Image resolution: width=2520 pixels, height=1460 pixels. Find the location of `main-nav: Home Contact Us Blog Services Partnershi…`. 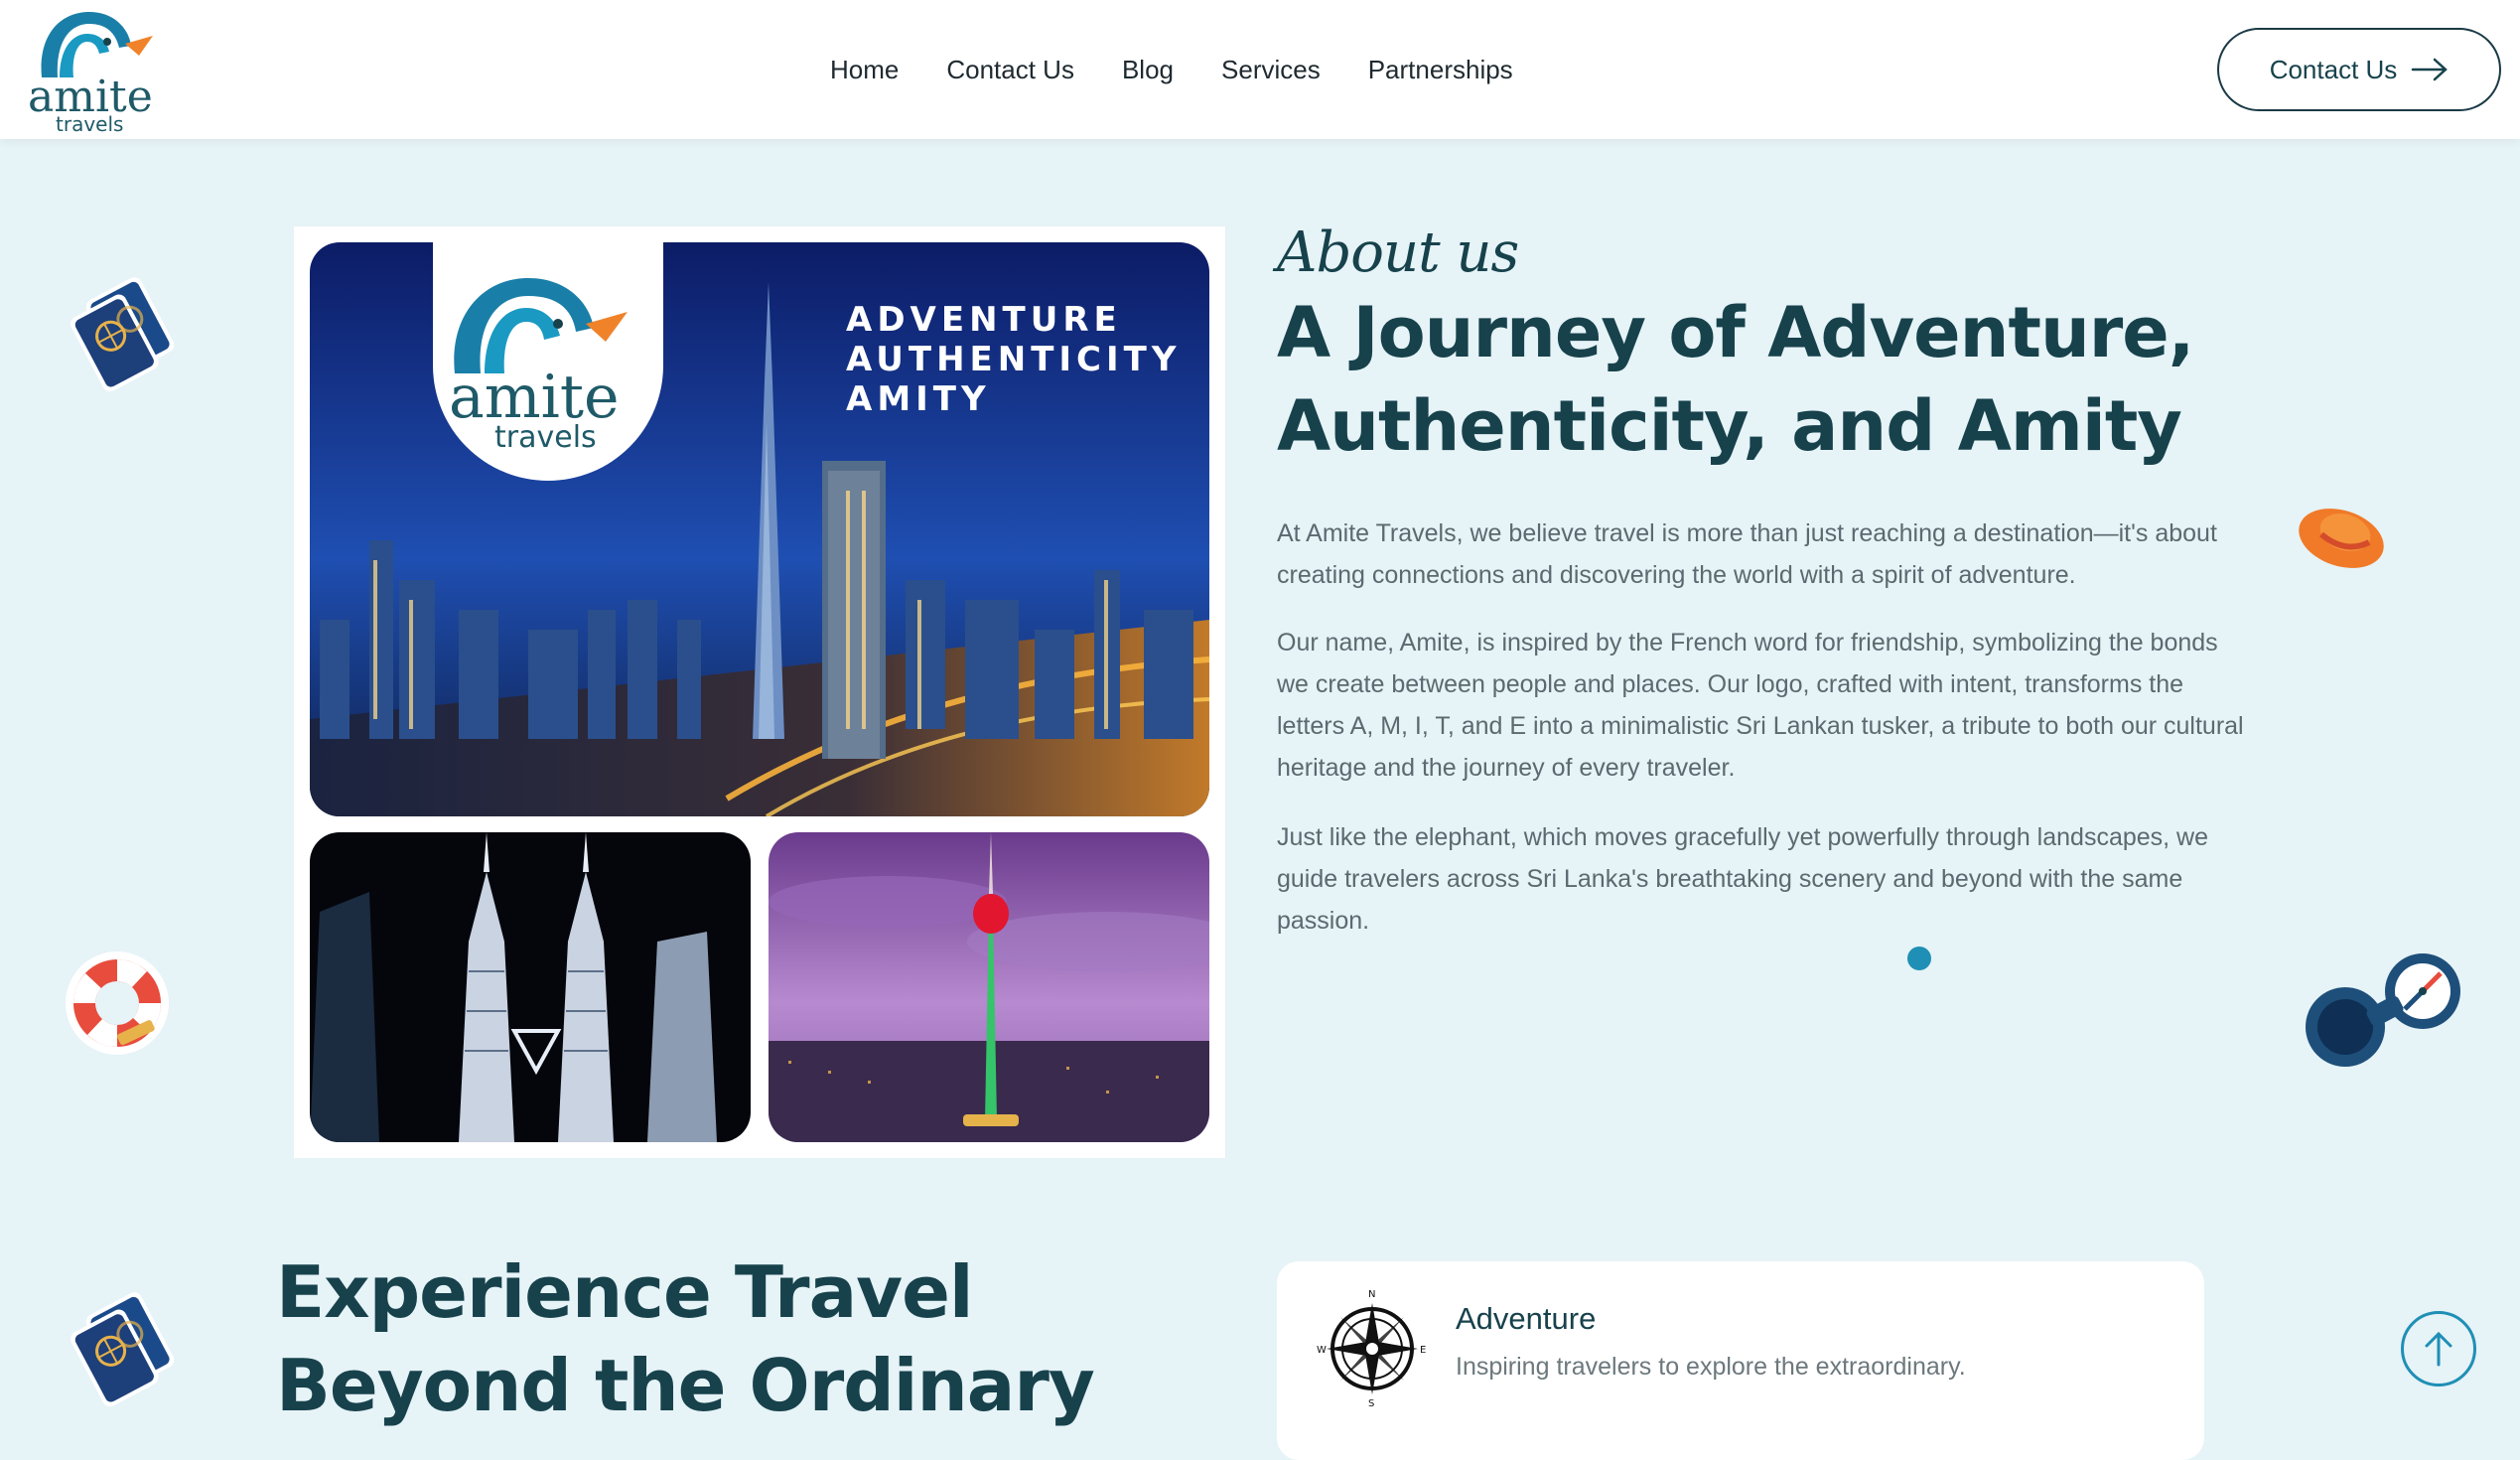

main-nav: Home Contact Us Blog Services Partnershi… is located at coordinates (1195, 70).